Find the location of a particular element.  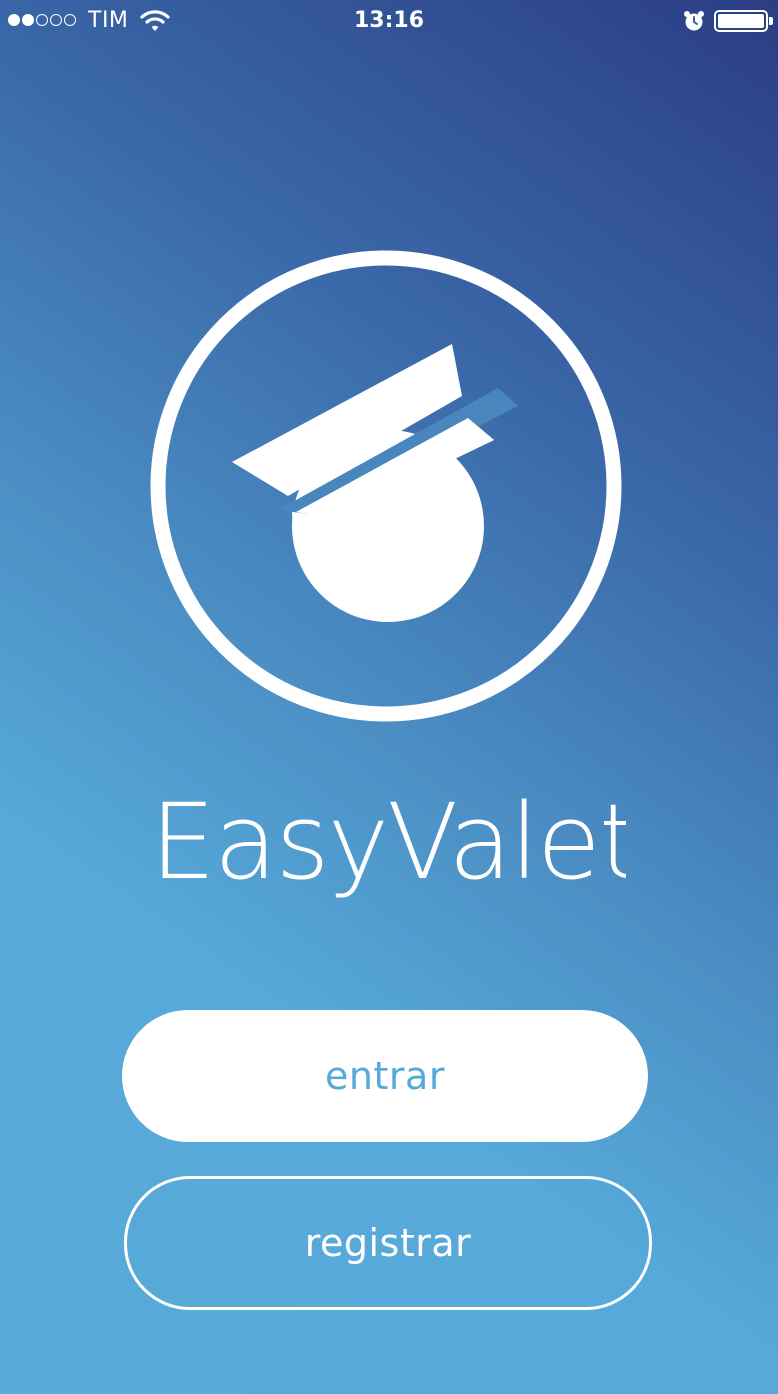

app-name-text: EasyValet is located at coordinates (388, 846).